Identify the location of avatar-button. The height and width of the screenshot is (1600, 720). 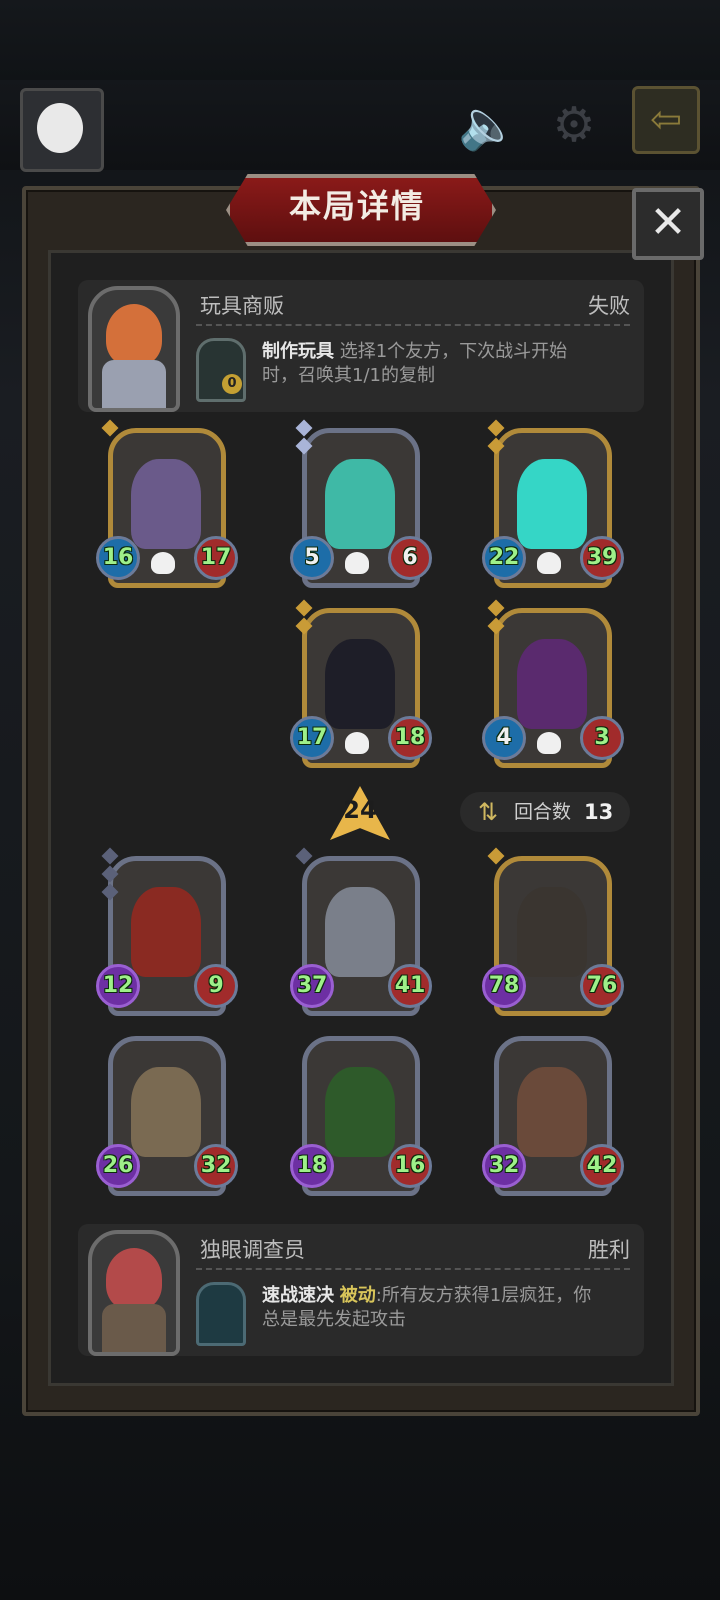
(62, 130).